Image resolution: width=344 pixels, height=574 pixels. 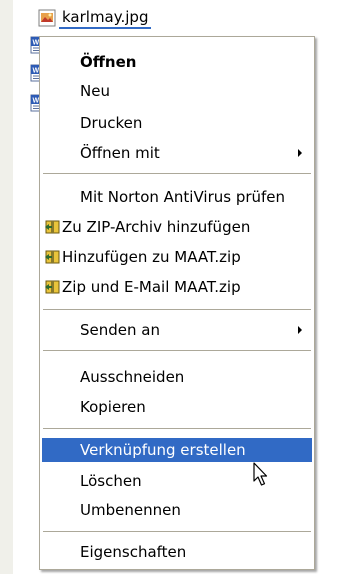 I want to click on menu-item-label: Hinzufügen zu MAAT.zip, so click(x=151, y=257).